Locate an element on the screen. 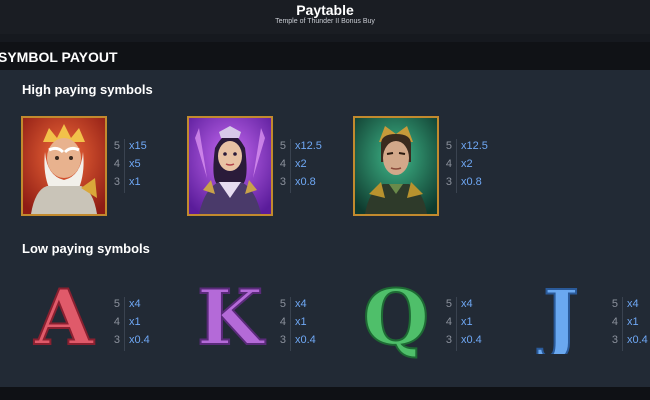  low-symbol-j-payouts: 5 x4 4 x1 3 x0.4 is located at coordinates (629, 327).